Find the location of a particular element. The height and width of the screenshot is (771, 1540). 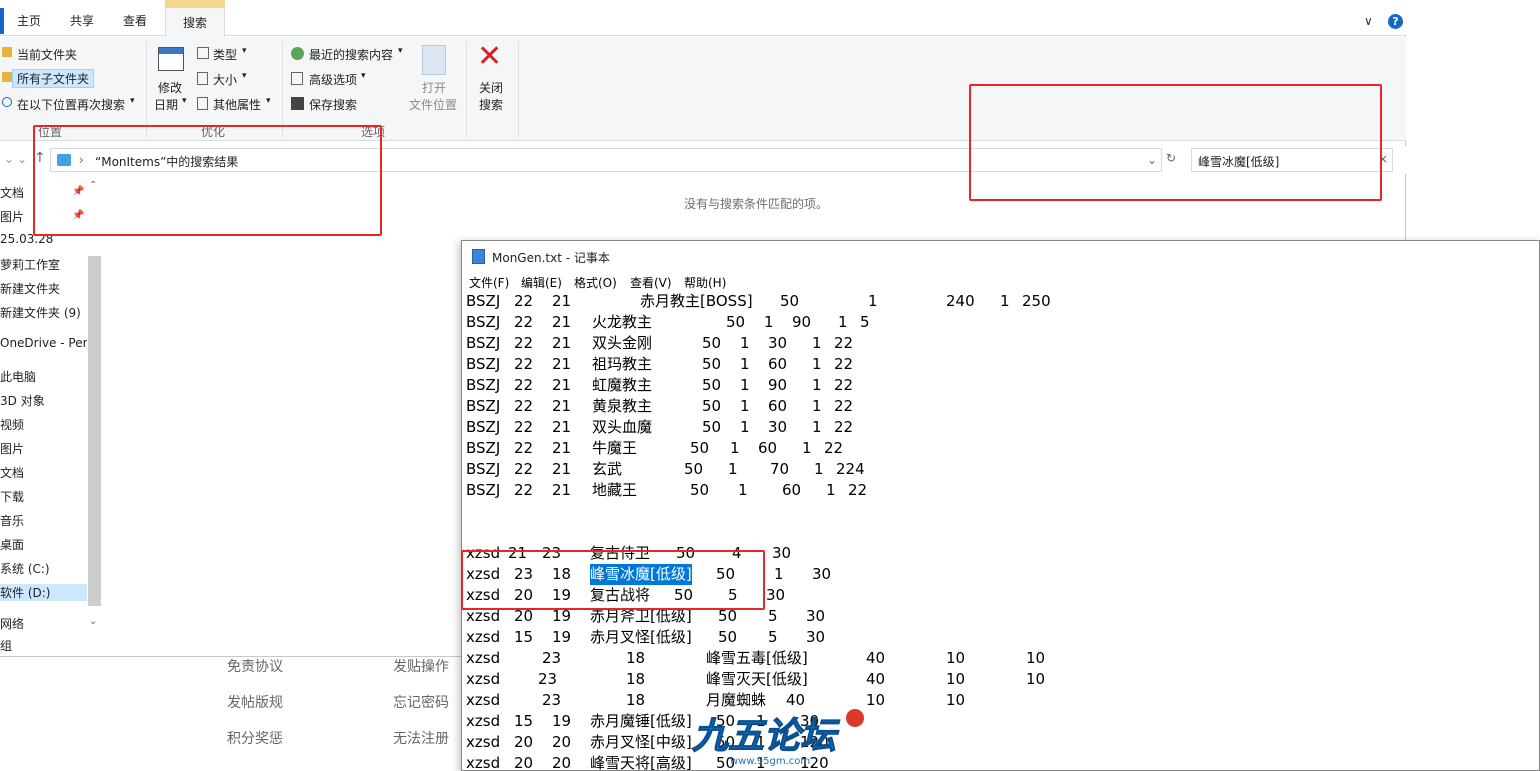

nav-item: 网络 is located at coordinates (12, 623).